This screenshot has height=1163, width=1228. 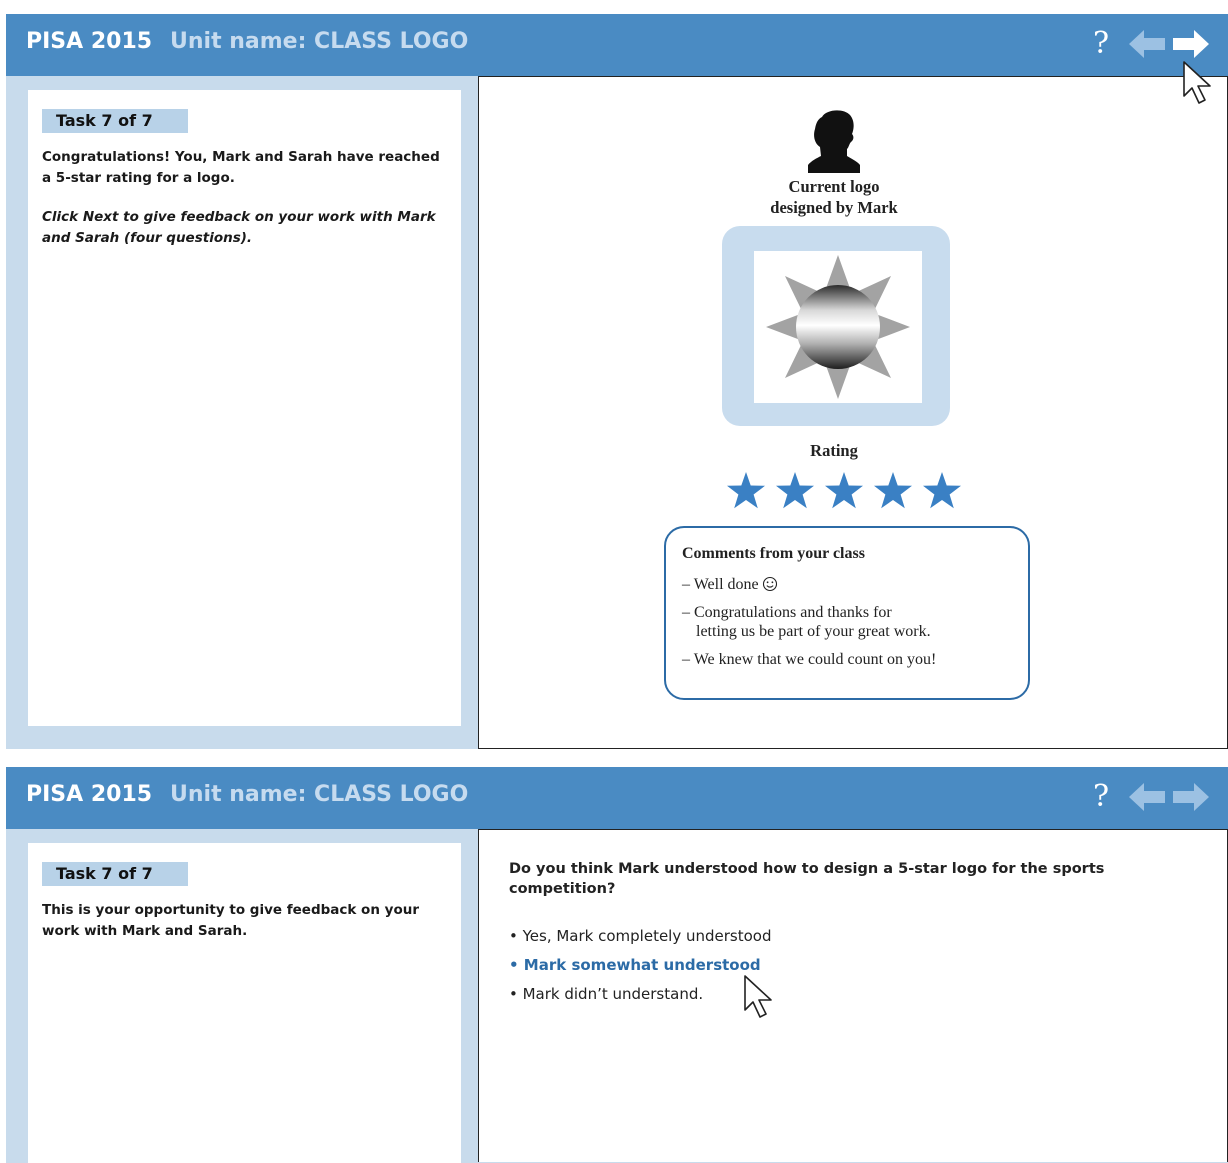 What do you see at coordinates (773, 553) in the screenshot?
I see `comments-title: Comments from your class` at bounding box center [773, 553].